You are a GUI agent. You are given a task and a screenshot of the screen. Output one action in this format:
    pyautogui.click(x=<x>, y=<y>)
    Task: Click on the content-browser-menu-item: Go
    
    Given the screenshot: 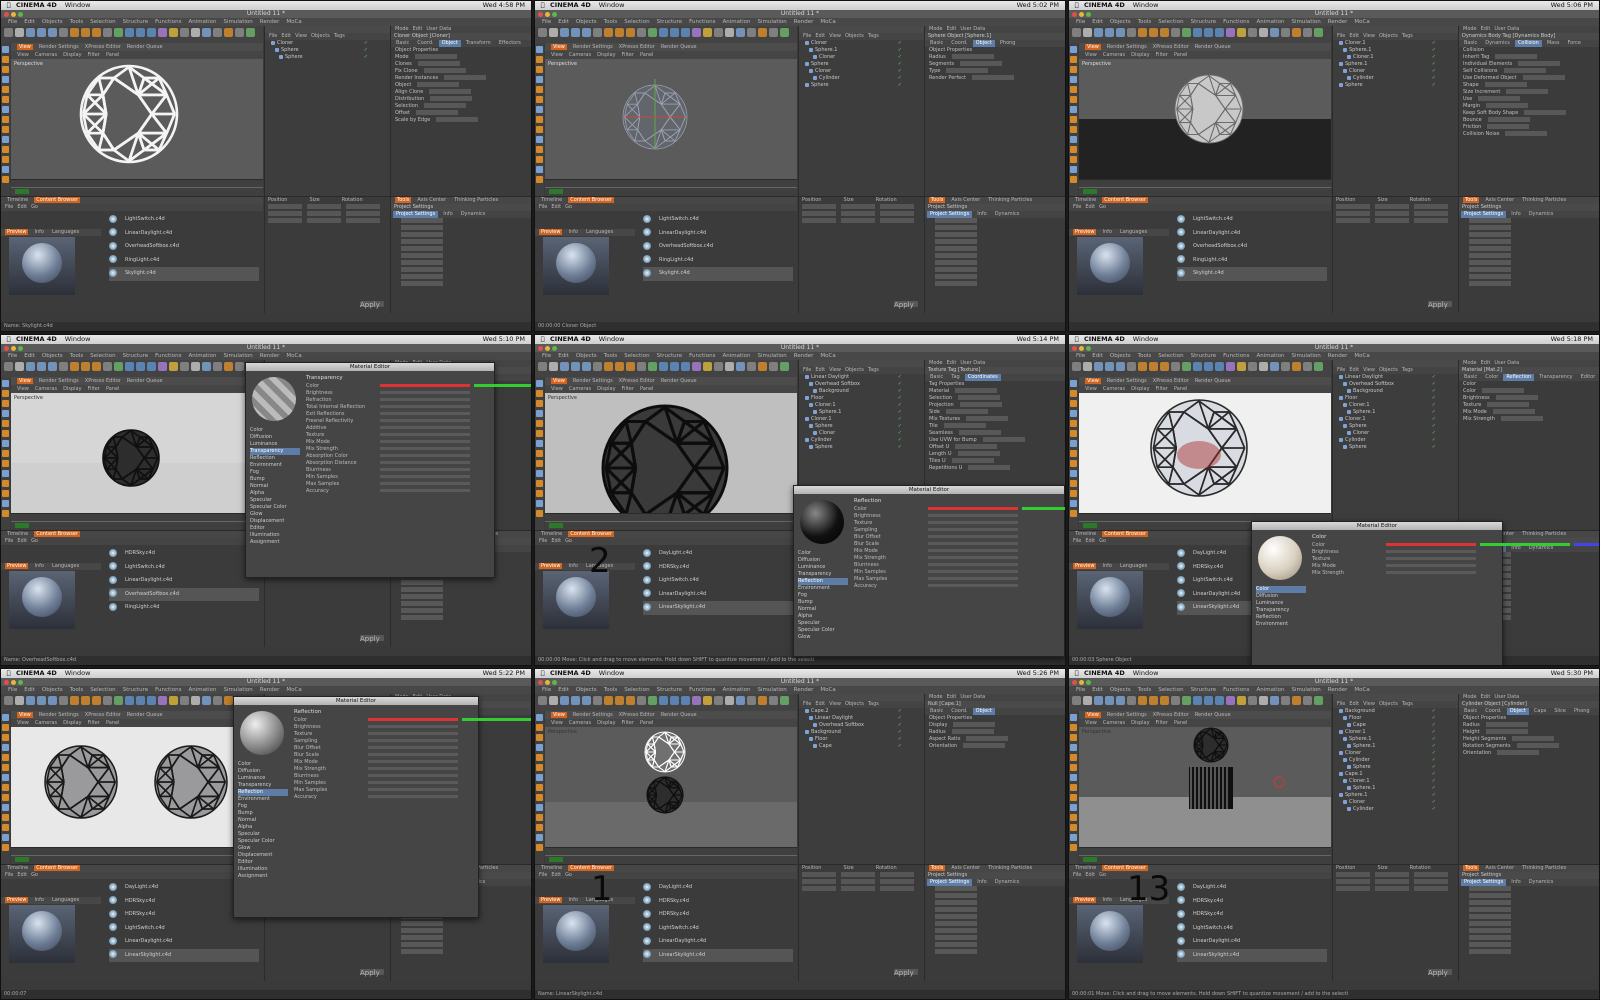 What is the action you would take?
    pyautogui.click(x=34, y=207)
    